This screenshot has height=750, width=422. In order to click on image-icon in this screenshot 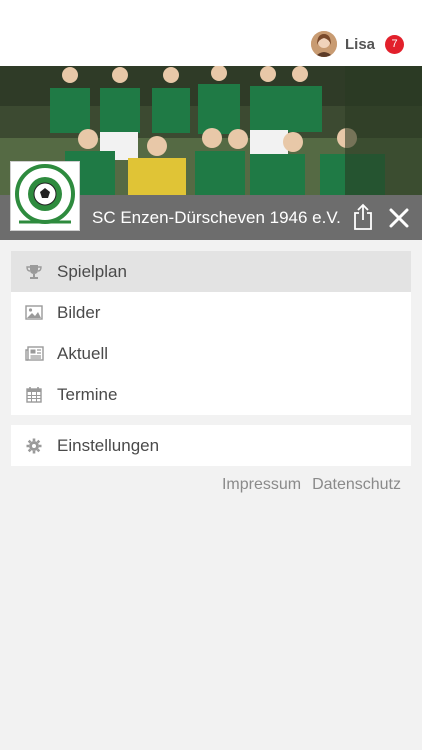, I will do `click(34, 313)`.